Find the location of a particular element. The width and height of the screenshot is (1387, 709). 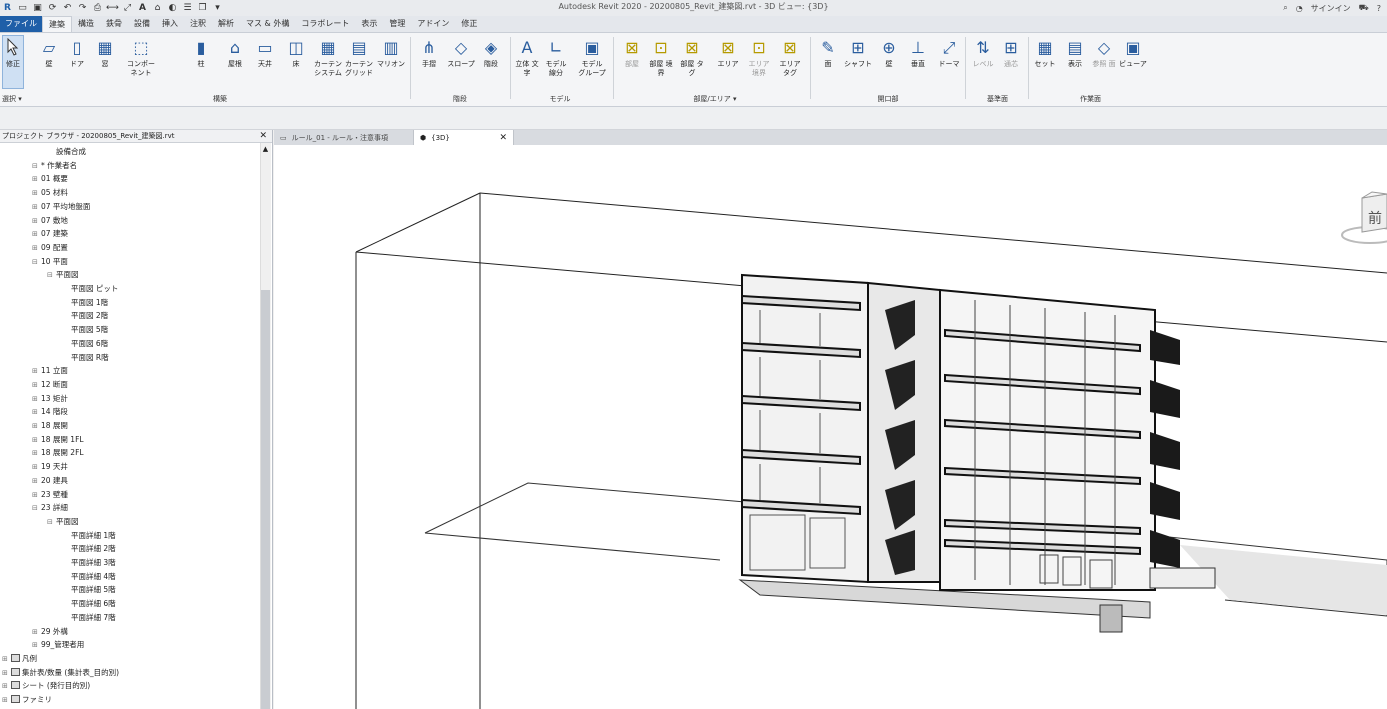

tree-item: ⊞ ファミリ is located at coordinates (27, 699).